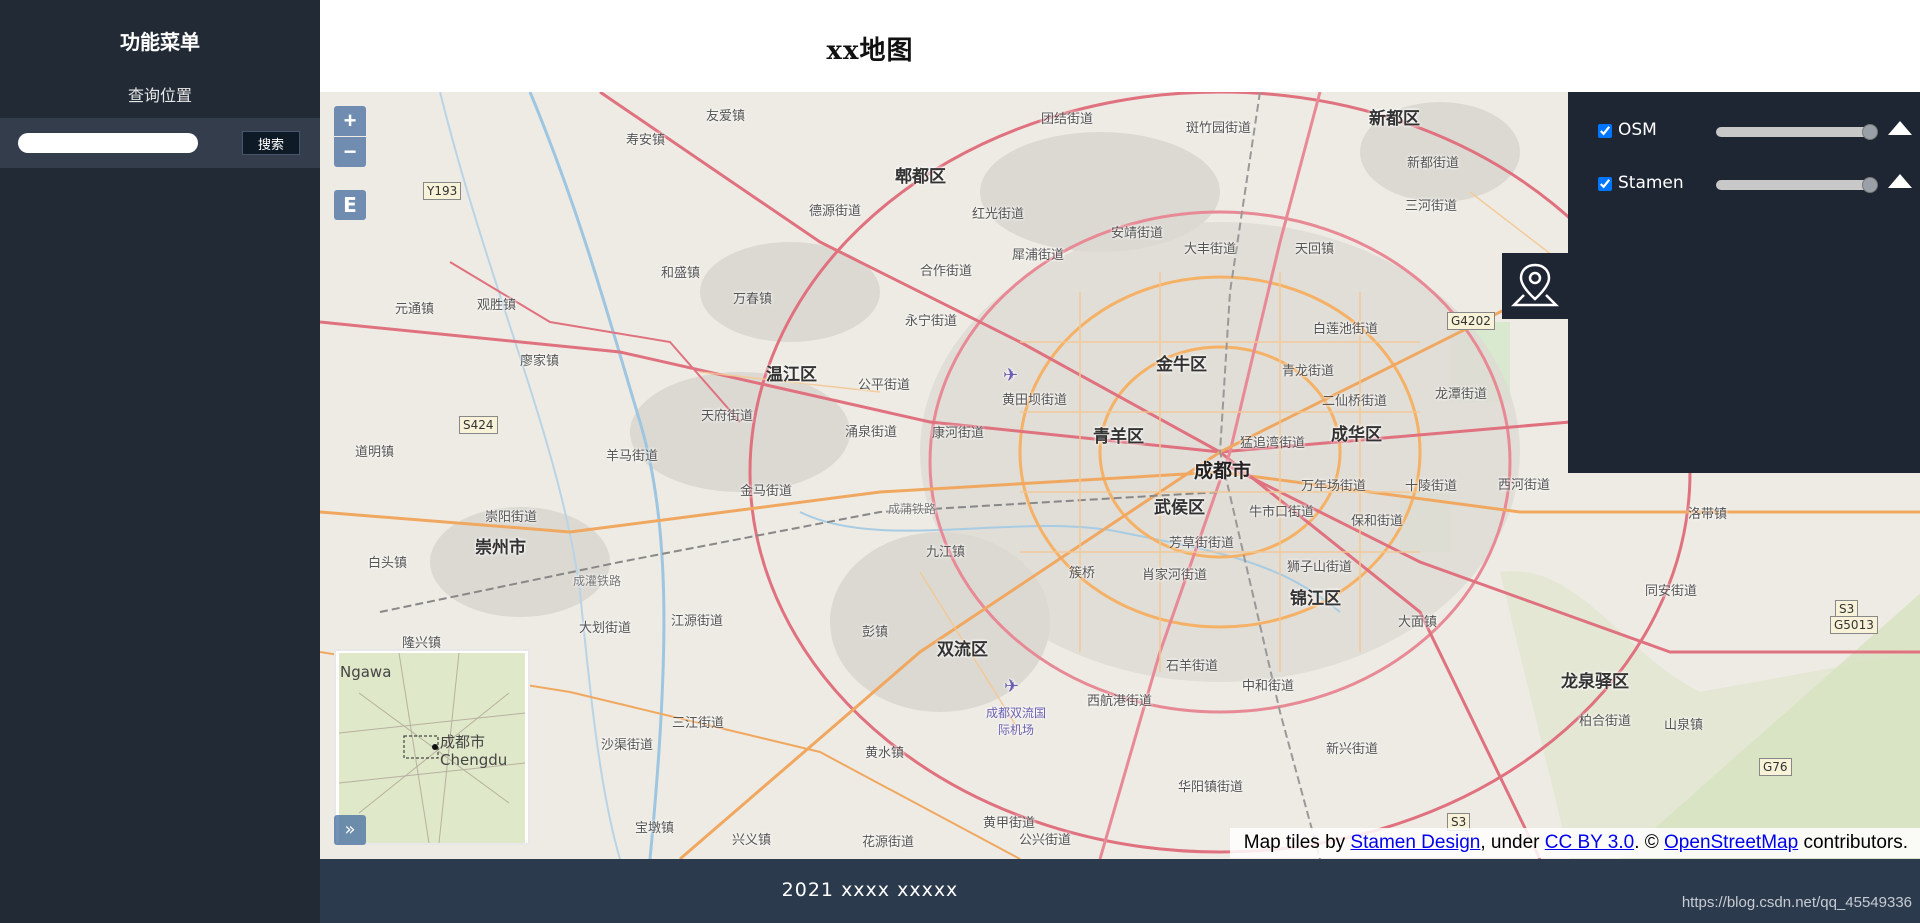 This screenshot has height=923, width=1920. What do you see at coordinates (375, 452) in the screenshot?
I see `map-label: 道明镇` at bounding box center [375, 452].